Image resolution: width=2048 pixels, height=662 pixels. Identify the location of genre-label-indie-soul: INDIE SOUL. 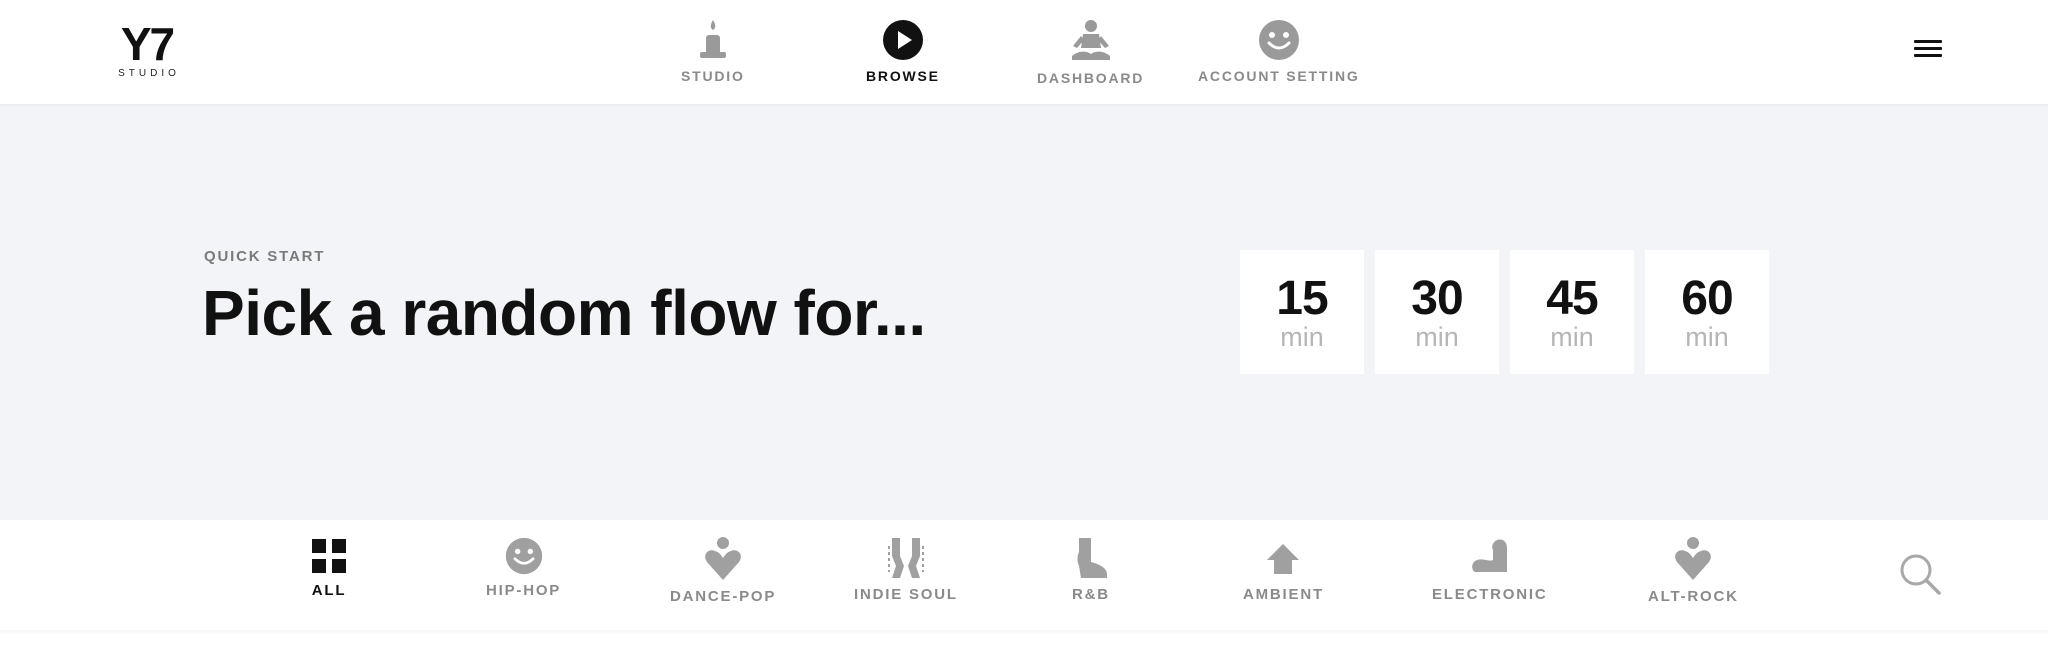
(906, 594).